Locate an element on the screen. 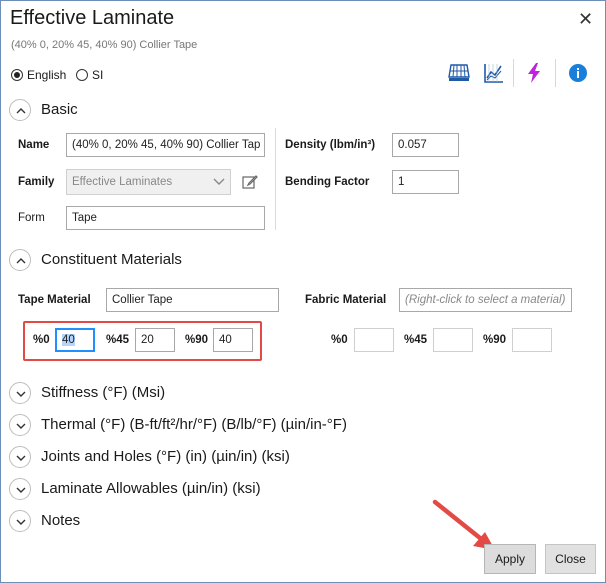  fabric-pct0-label: %0 is located at coordinates (339, 340).